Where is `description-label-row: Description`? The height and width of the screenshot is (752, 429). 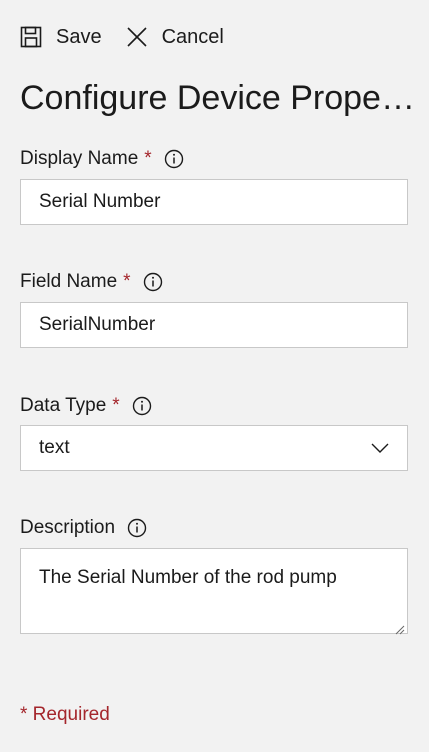 description-label-row: Description is located at coordinates (83, 528).